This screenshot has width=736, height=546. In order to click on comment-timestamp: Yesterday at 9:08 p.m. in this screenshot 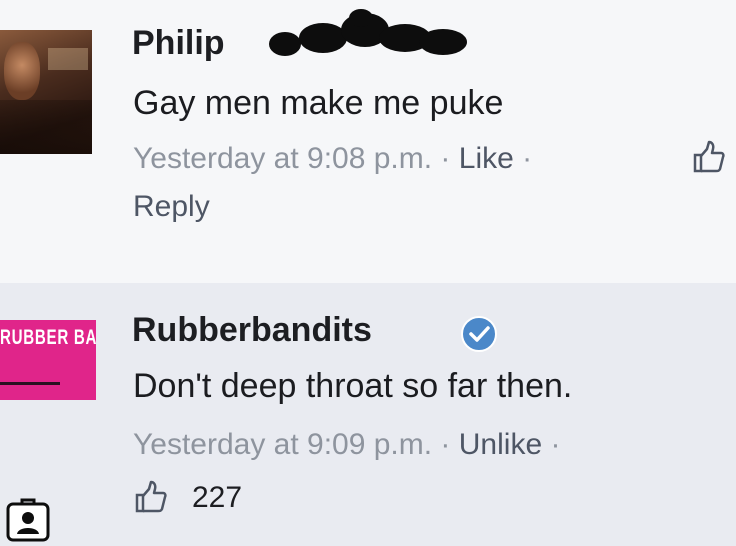, I will do `click(282, 158)`.